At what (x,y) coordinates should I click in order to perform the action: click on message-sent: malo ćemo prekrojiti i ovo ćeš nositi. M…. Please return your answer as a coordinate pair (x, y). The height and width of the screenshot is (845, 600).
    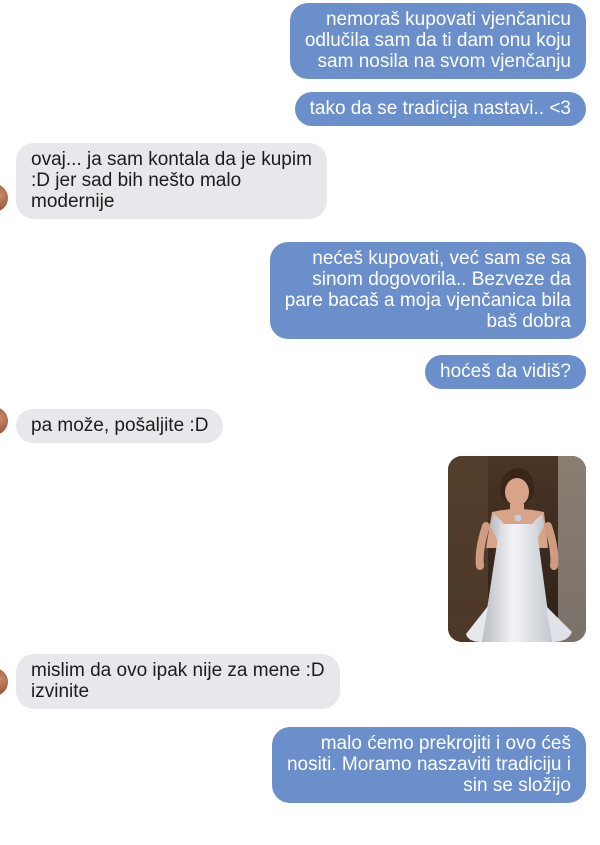
    Looking at the image, I should click on (428, 765).